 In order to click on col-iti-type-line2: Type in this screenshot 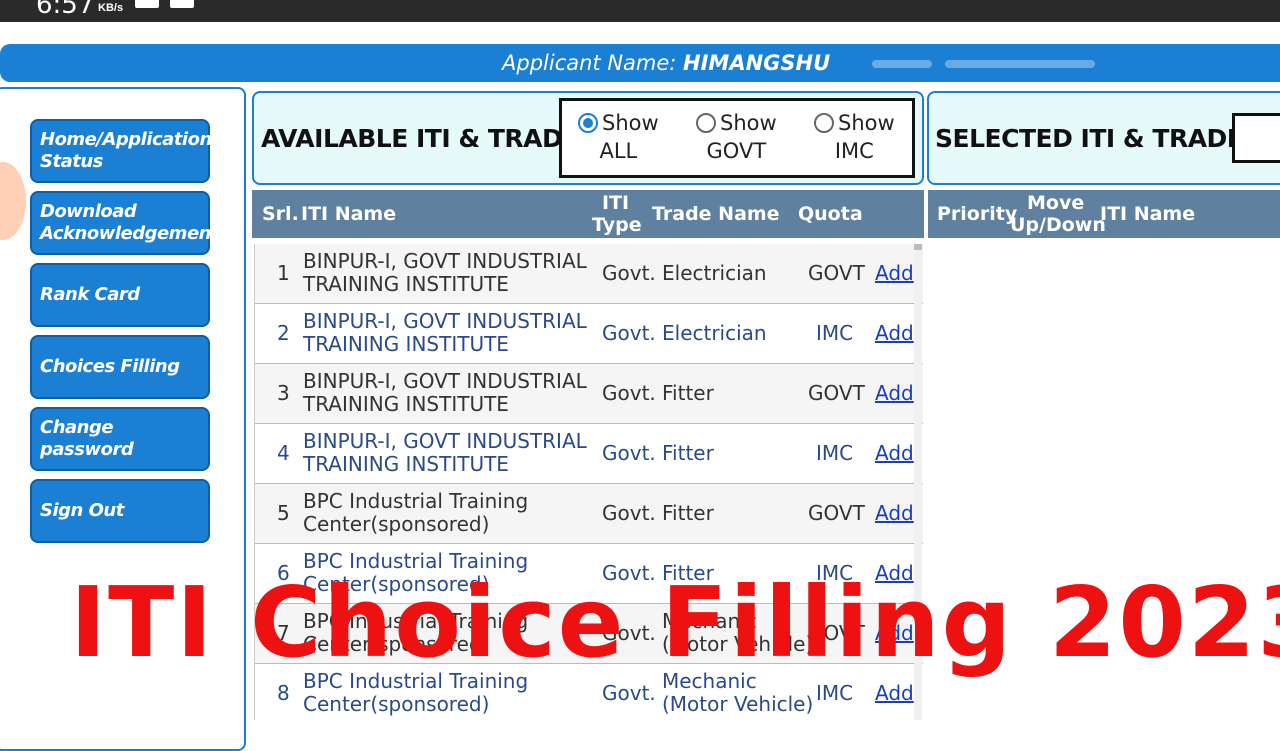, I will do `click(617, 225)`.